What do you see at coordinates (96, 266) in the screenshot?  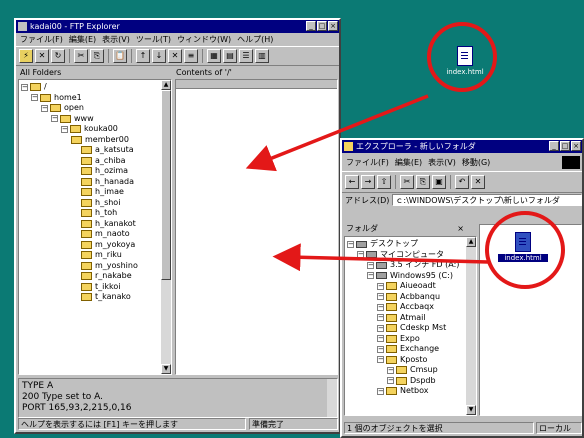 I see `tree-item: m_yoshino` at bounding box center [96, 266].